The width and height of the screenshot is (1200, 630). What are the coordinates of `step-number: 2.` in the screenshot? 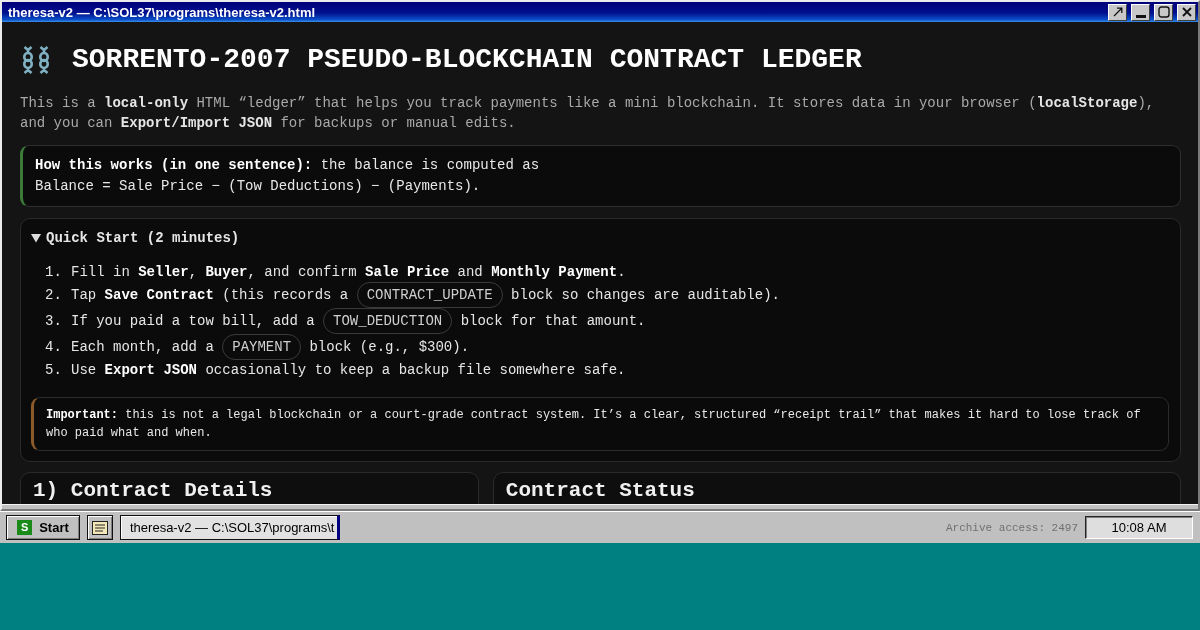 It's located at (54, 295).